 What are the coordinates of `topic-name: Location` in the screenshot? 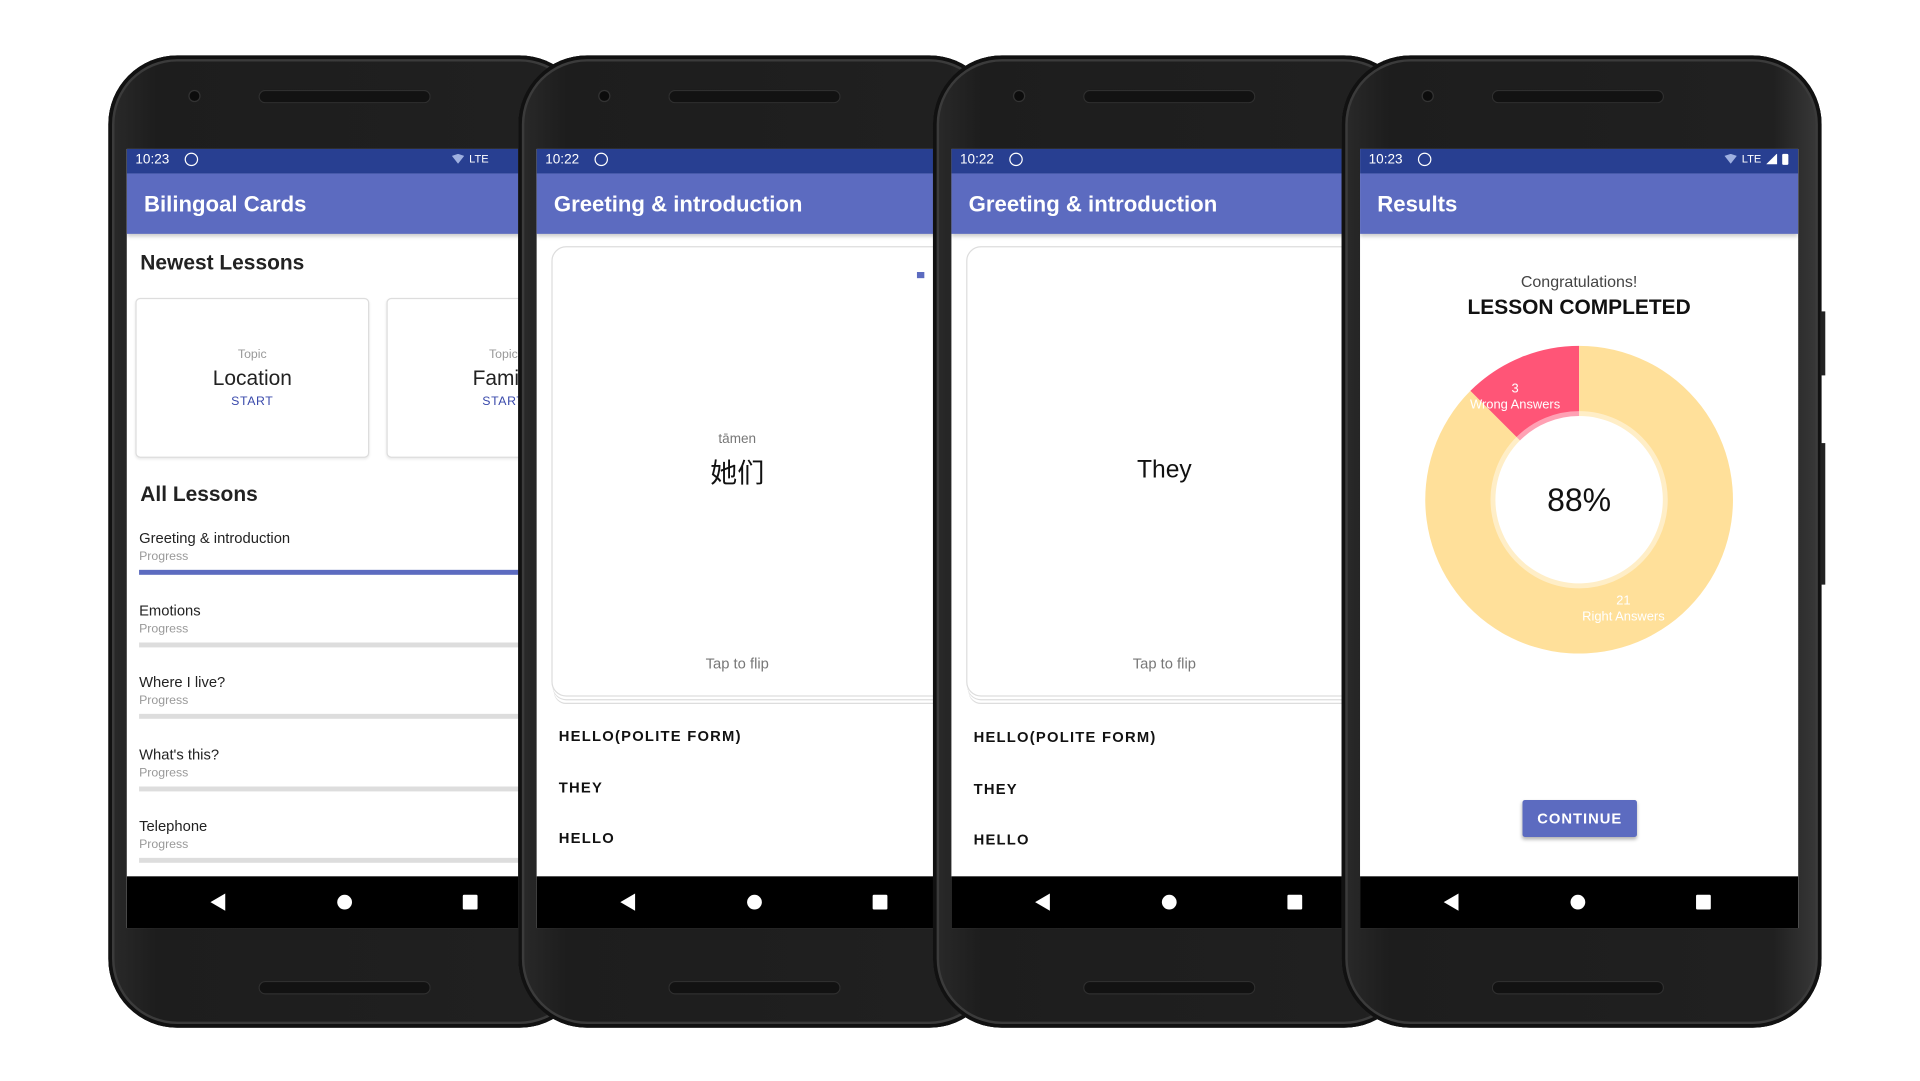 It's located at (252, 378).